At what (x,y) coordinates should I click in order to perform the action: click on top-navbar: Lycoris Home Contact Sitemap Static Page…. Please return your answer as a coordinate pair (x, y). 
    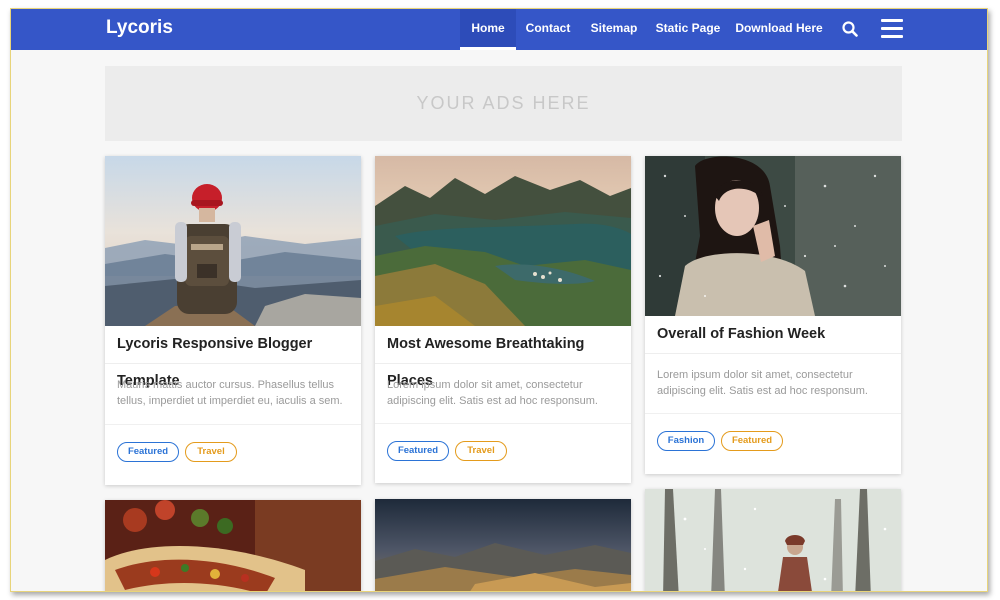
    Looking at the image, I should click on (499, 29).